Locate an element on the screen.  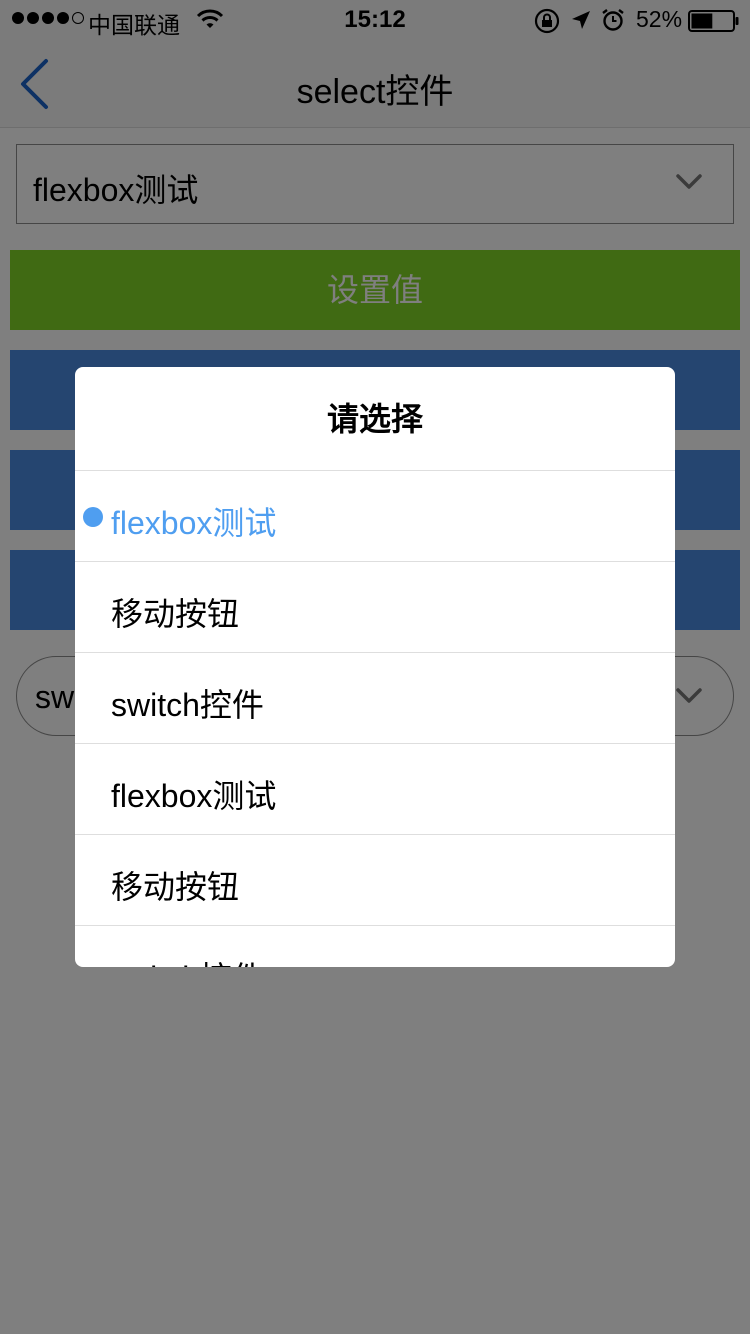
selected-radio-icon is located at coordinates (93, 517).